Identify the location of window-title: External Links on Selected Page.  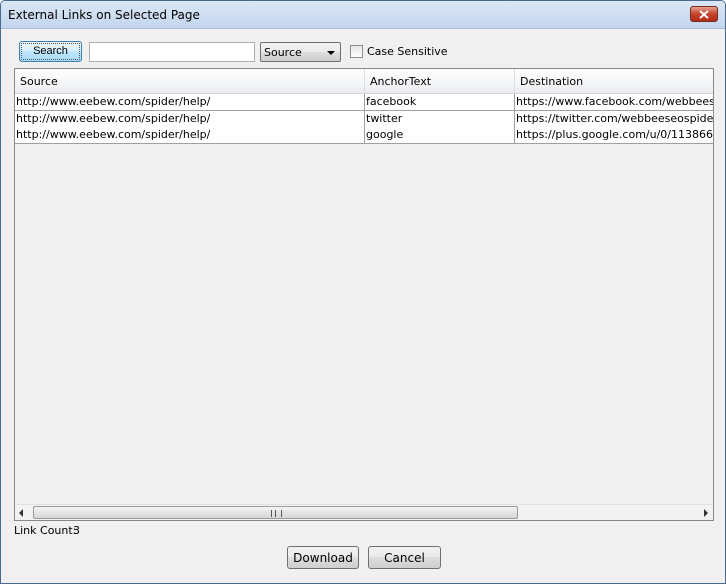
(104, 15).